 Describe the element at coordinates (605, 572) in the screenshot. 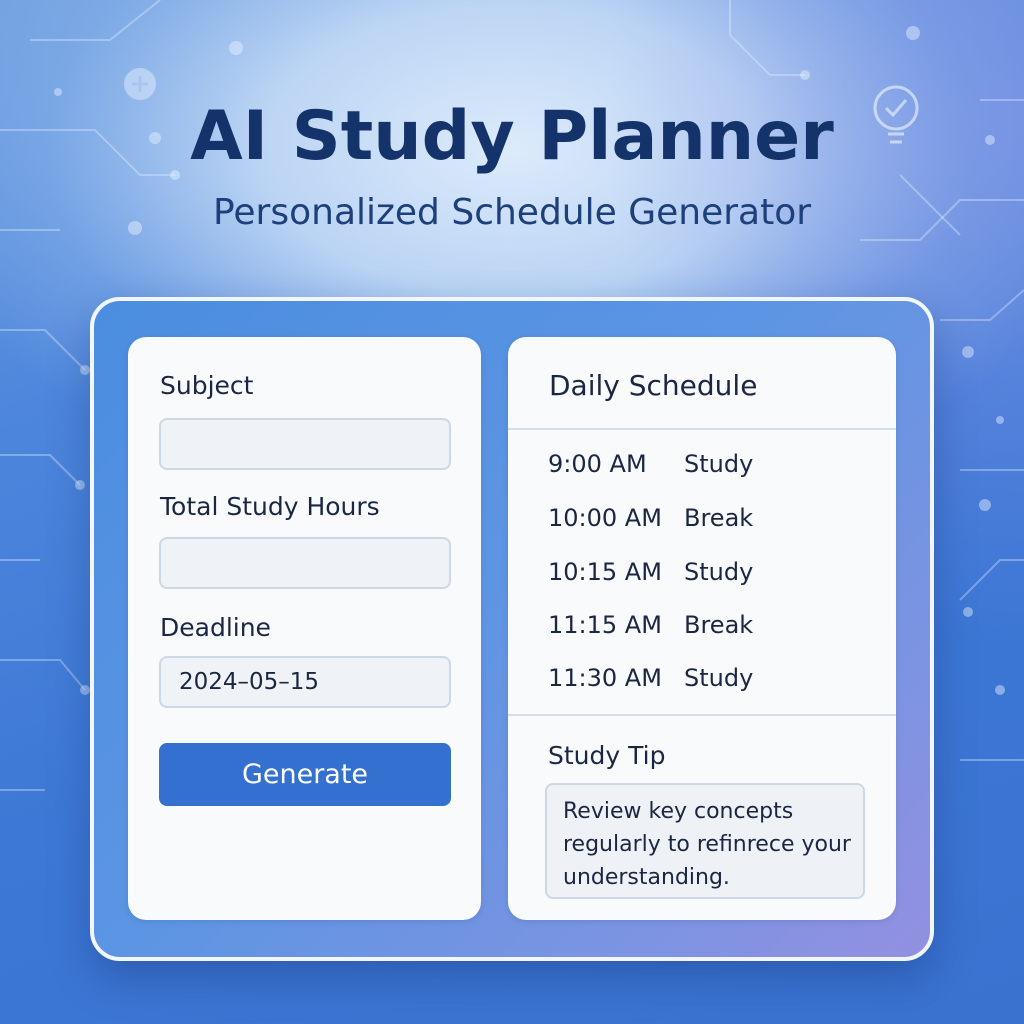

I see `schedule-time: 10:15 AM` at that location.